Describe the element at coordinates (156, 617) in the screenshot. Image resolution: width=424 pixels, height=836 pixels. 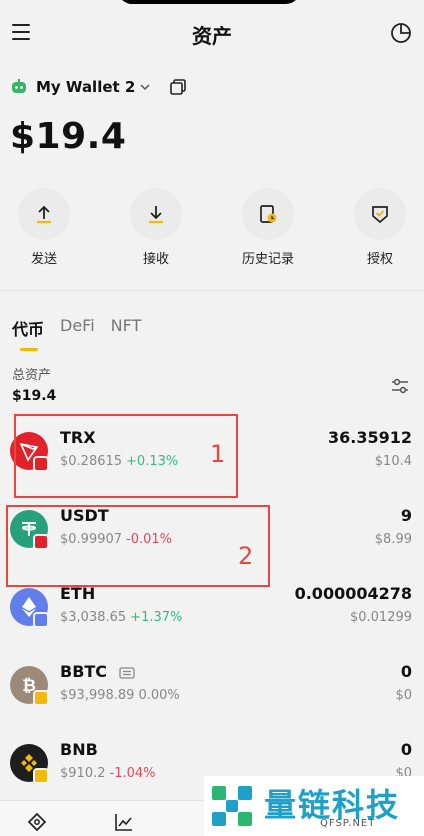
I see `token-change: +1.37%` at that location.